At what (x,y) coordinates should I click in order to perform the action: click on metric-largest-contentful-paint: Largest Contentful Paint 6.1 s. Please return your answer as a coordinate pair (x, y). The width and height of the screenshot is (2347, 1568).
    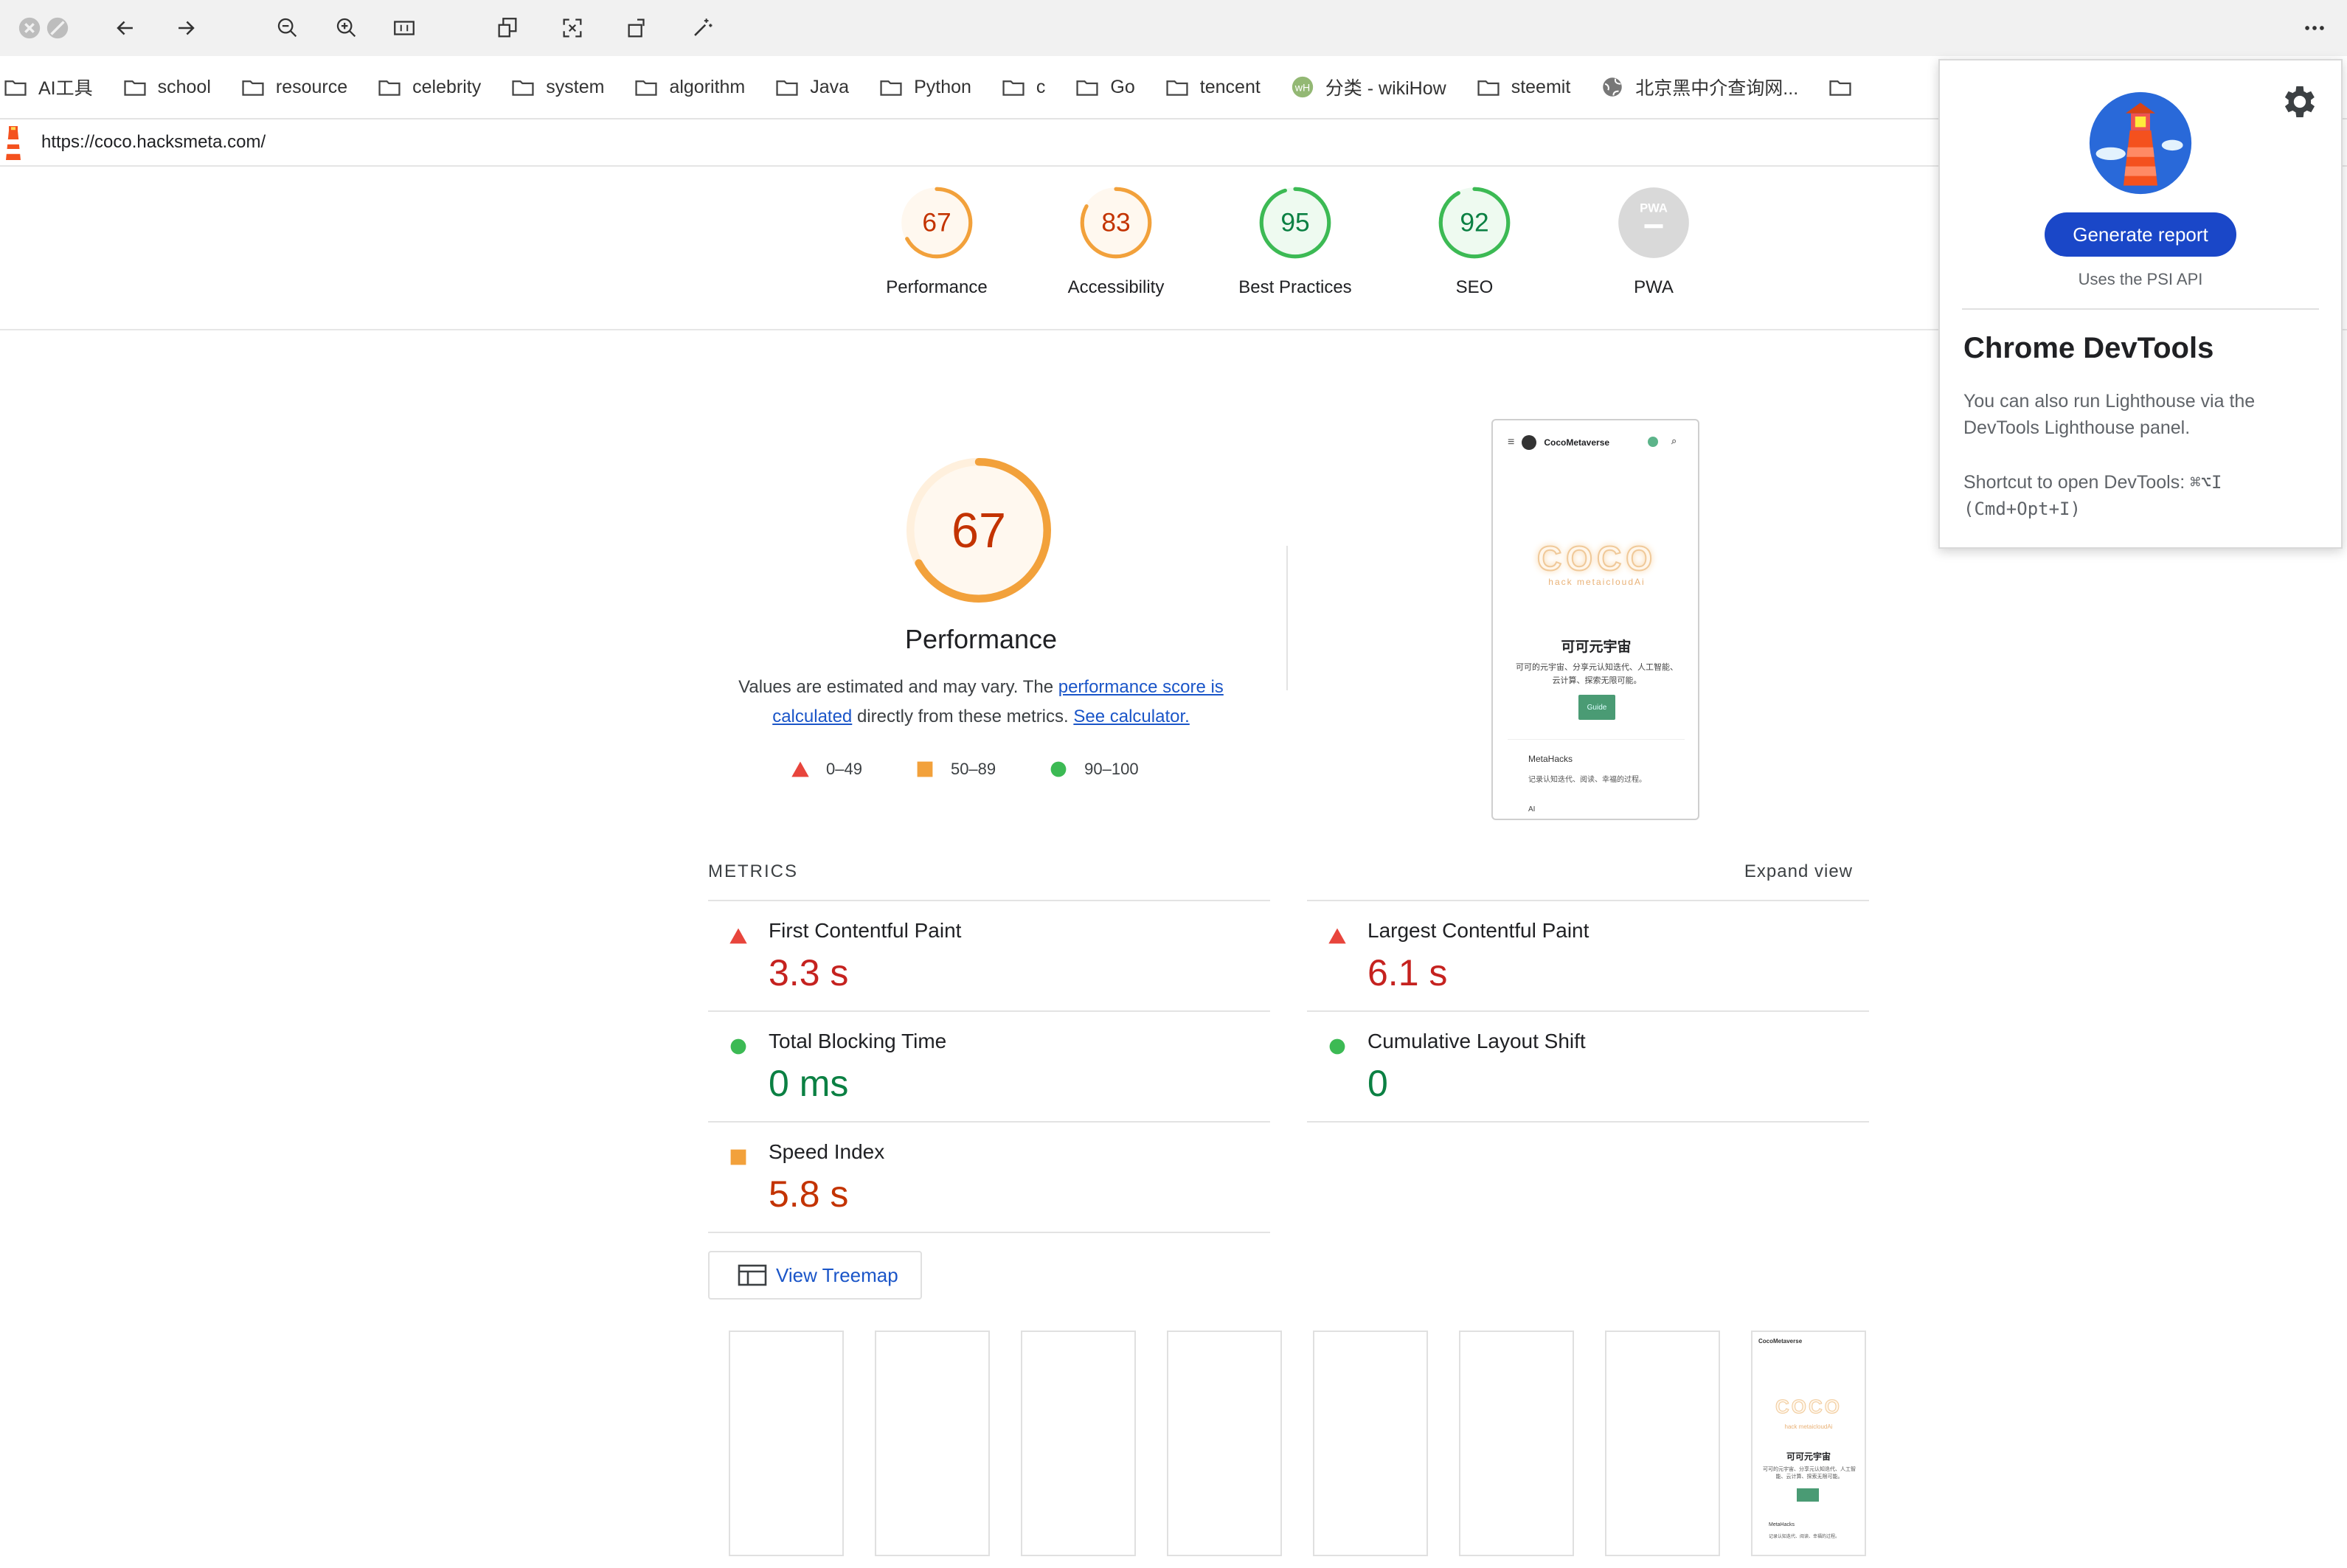
    Looking at the image, I should click on (1588, 955).